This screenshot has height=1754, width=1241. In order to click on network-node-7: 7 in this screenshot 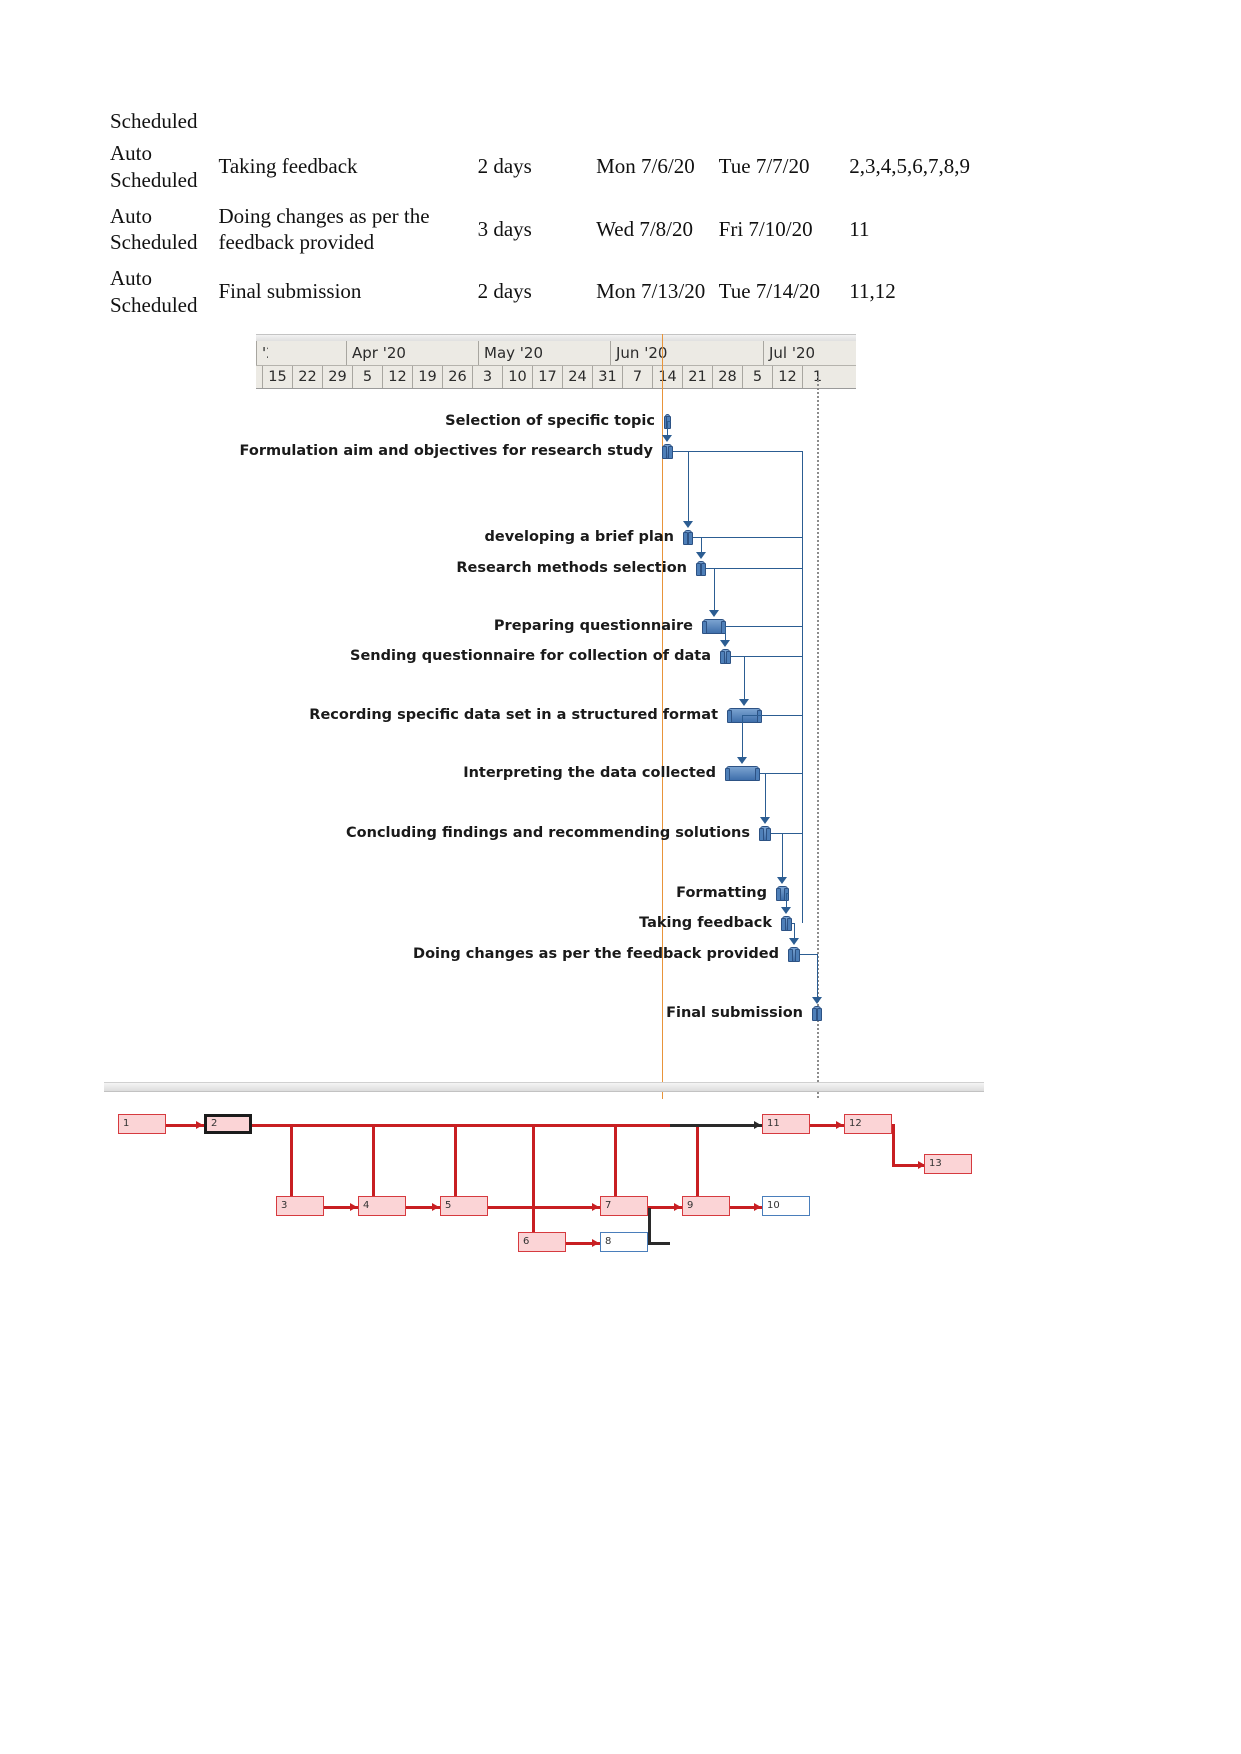, I will do `click(624, 1206)`.